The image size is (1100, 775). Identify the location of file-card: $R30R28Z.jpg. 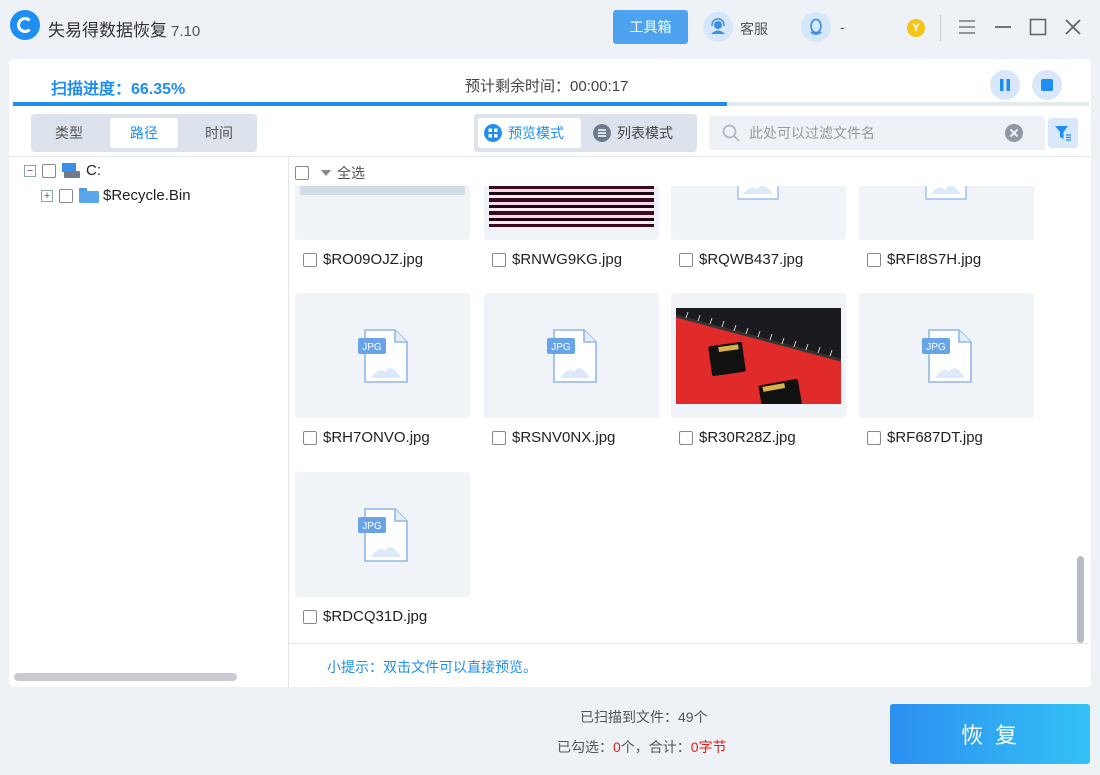
(758, 369).